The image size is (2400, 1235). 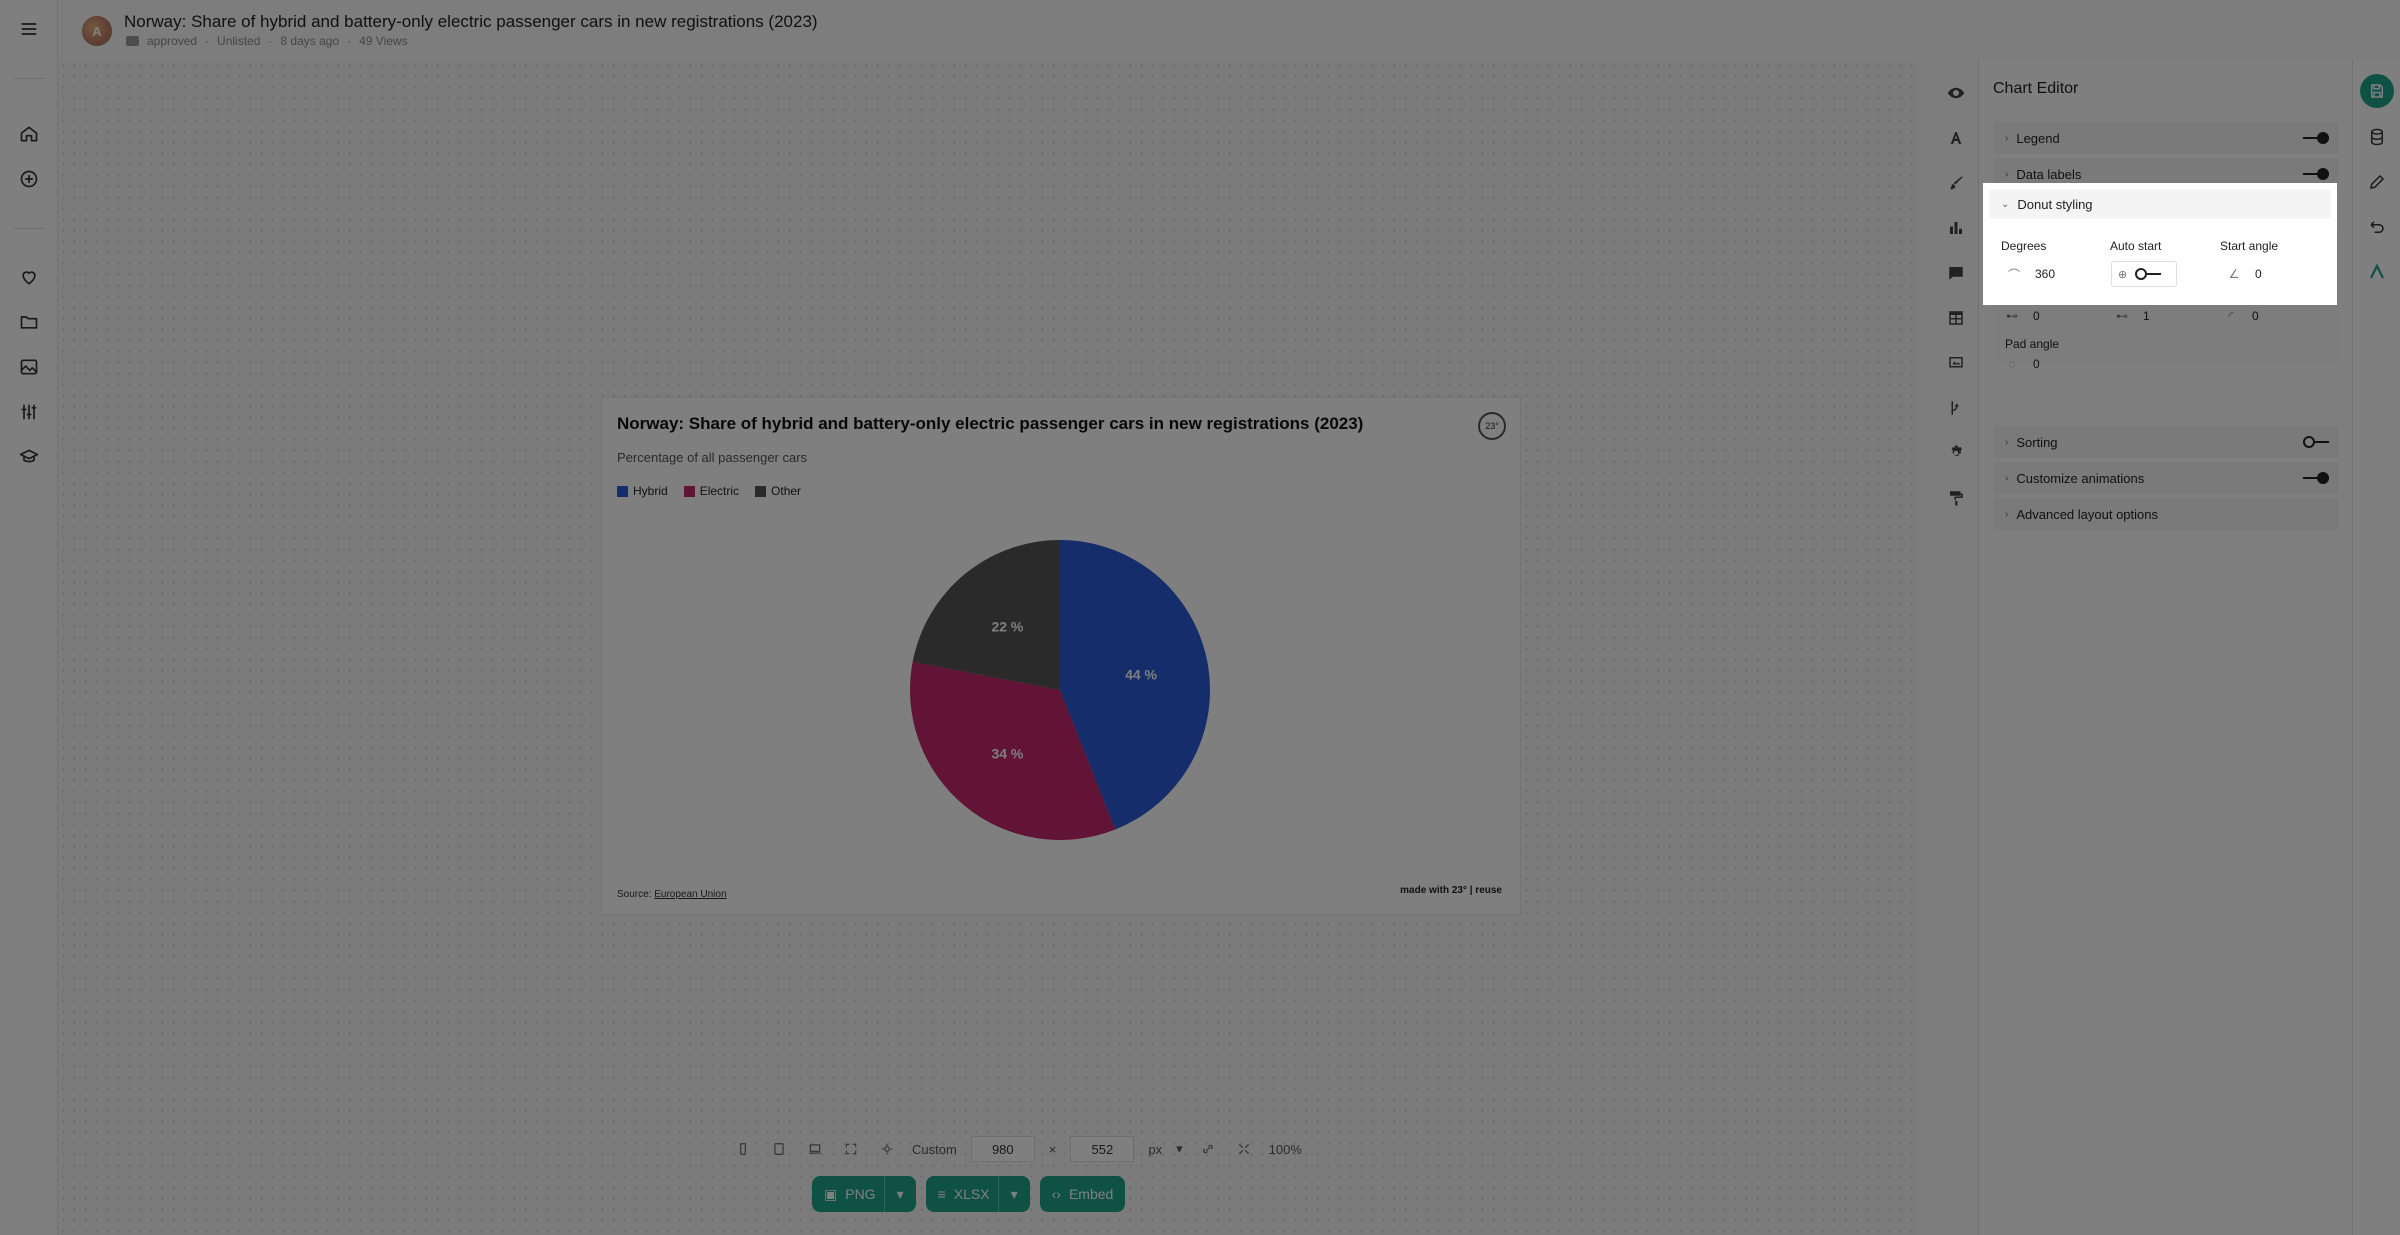 What do you see at coordinates (29, 134) in the screenshot?
I see `home-icon` at bounding box center [29, 134].